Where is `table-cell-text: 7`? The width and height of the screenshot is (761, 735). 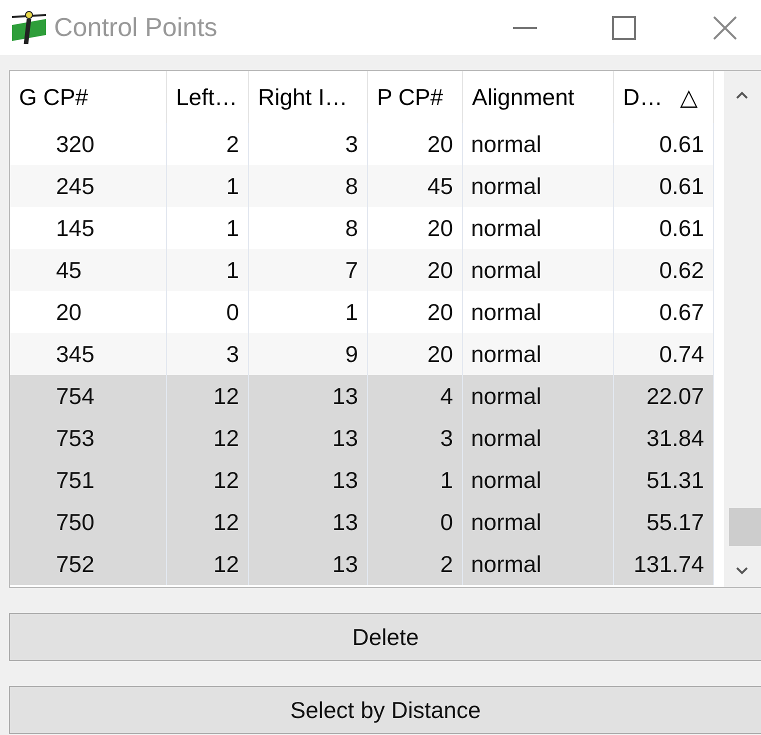 table-cell-text: 7 is located at coordinates (352, 270).